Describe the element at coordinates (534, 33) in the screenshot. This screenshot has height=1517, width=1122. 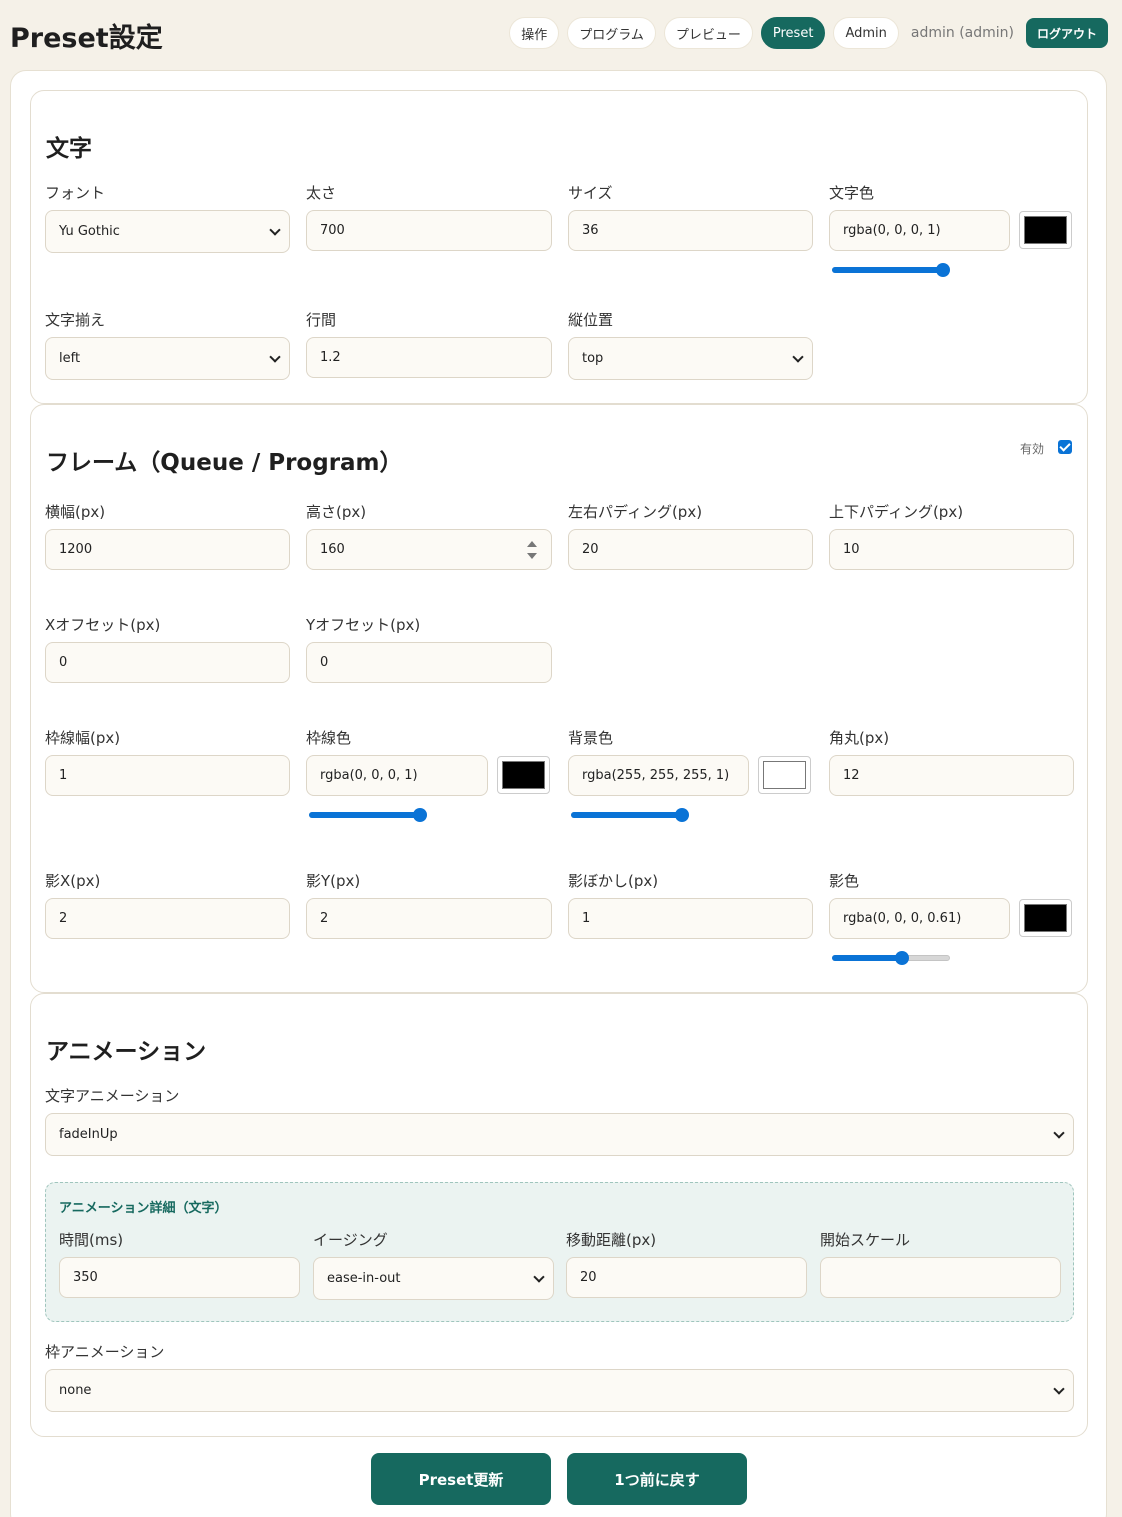
I see `nav-operation: 操作` at that location.